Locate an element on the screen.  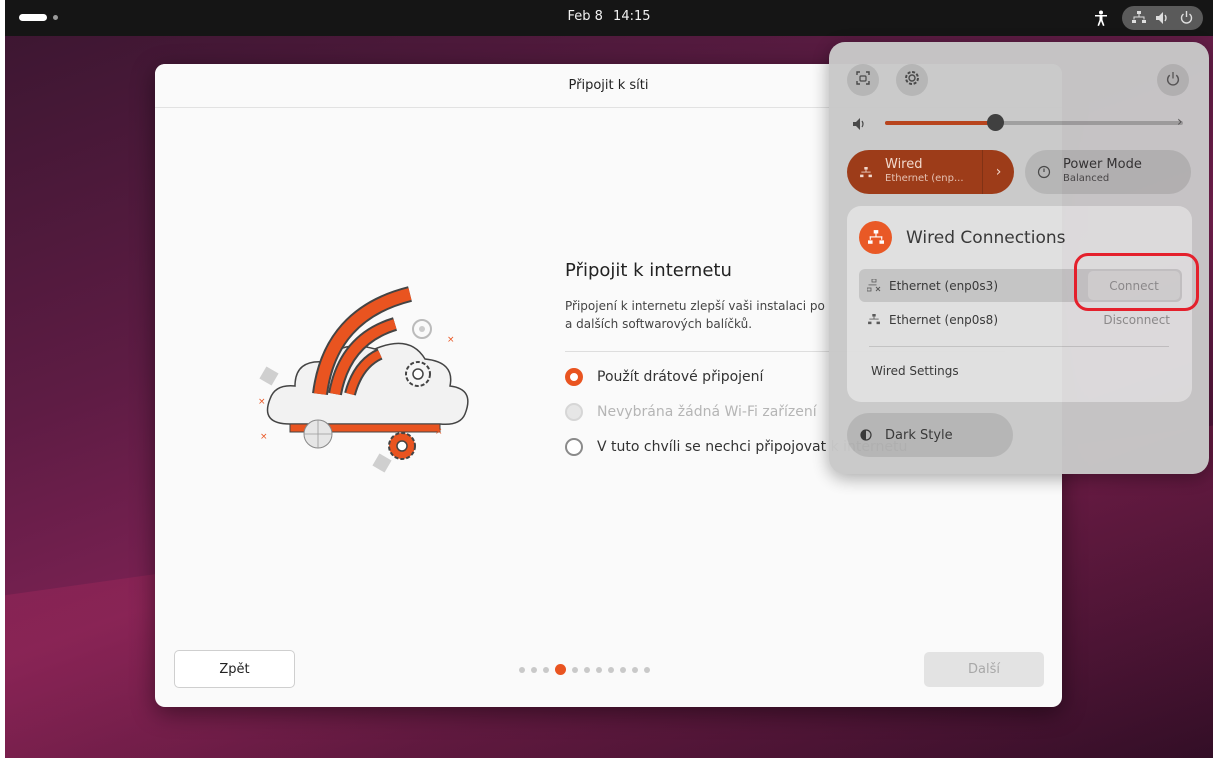
screenshot-button is located at coordinates (863, 80).